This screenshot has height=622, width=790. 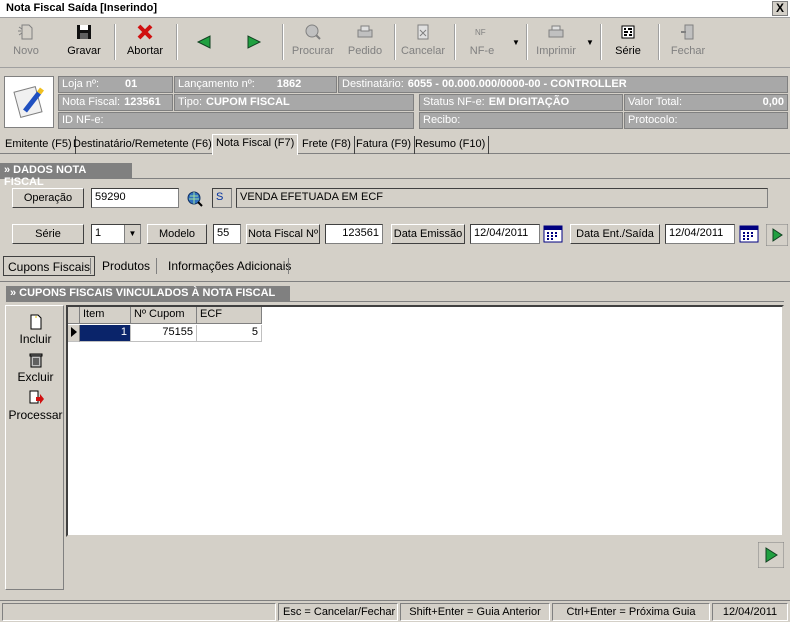 What do you see at coordinates (628, 32) in the screenshot?
I see `series-icon` at bounding box center [628, 32].